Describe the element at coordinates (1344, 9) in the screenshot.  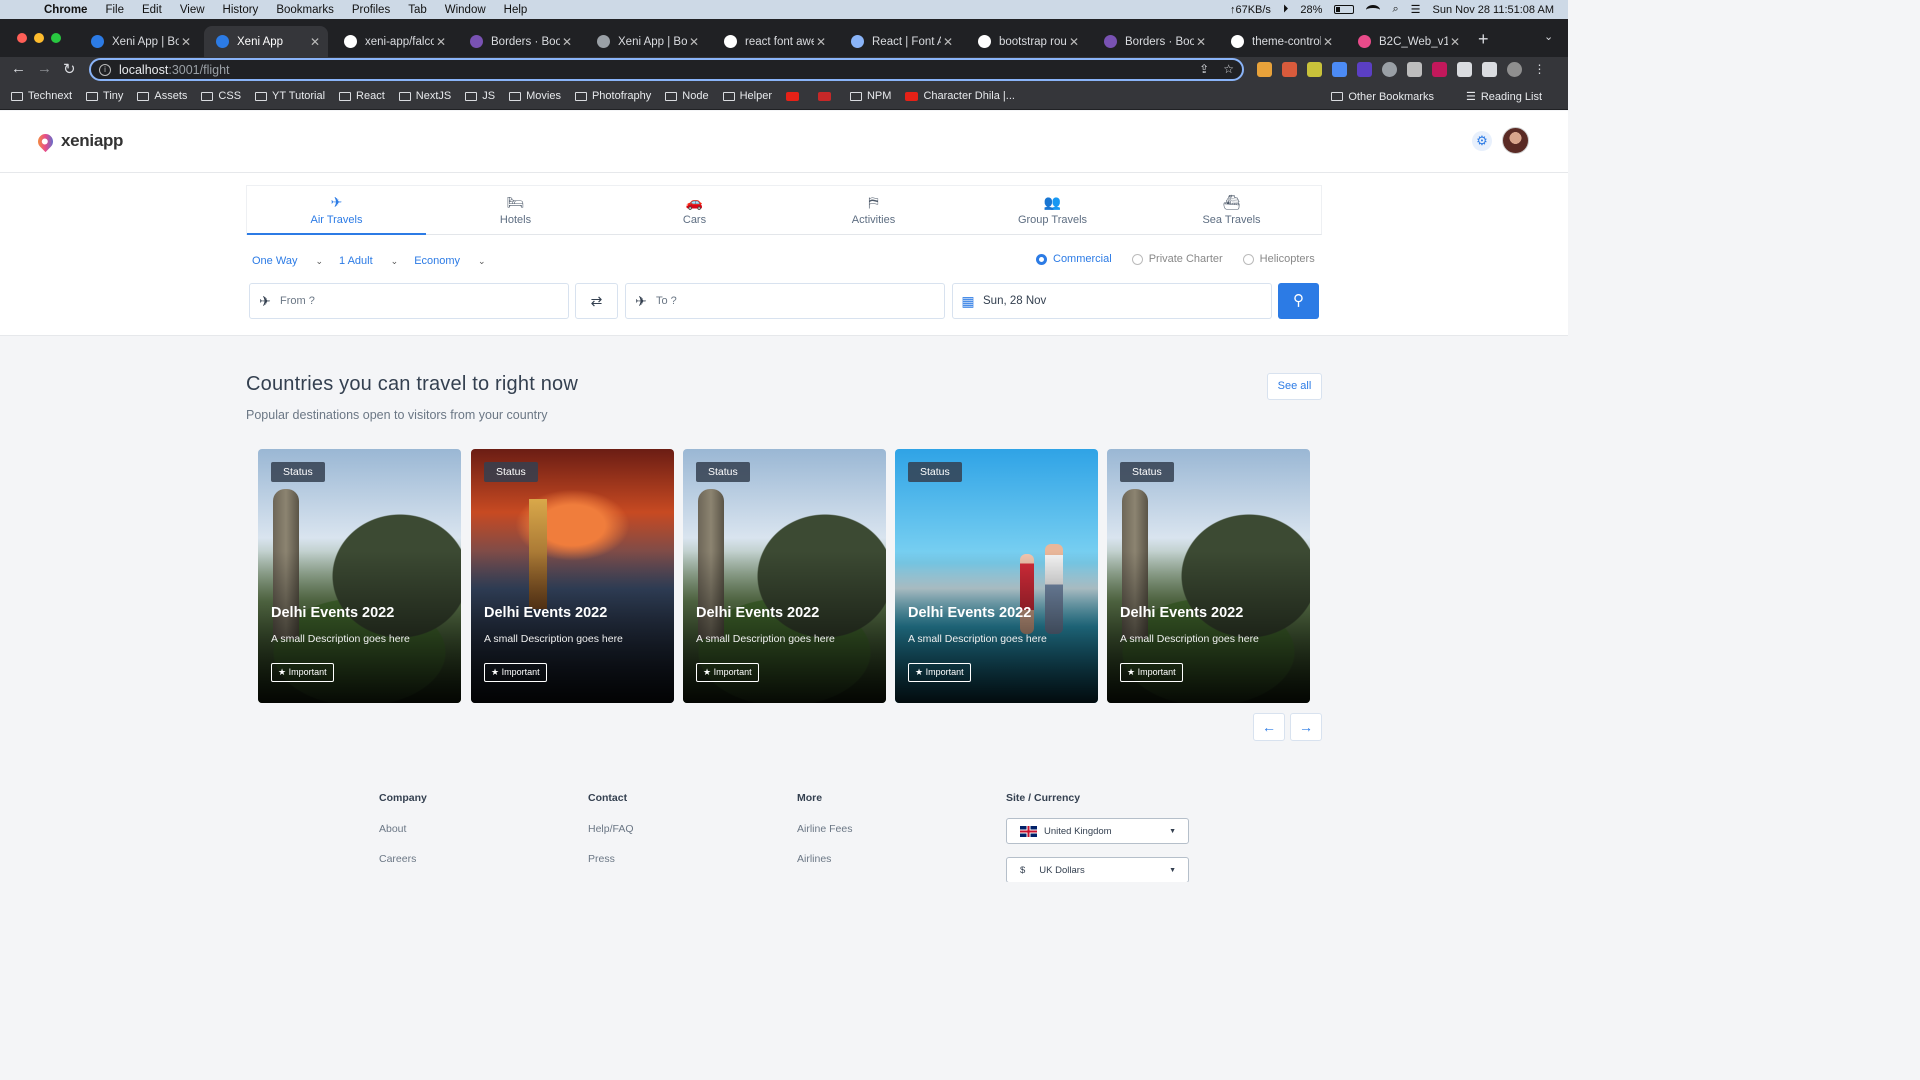
I see `battery-icon` at that location.